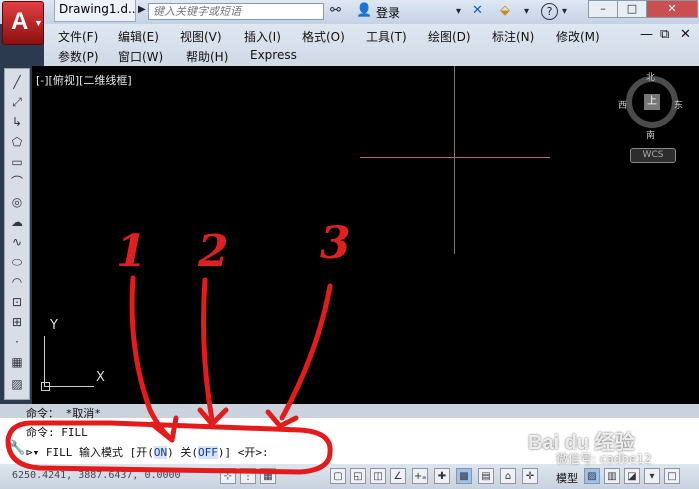  Describe the element at coordinates (84, 80) in the screenshot. I see `viewport-controls-label: [-][俯视][二维线框]` at that location.